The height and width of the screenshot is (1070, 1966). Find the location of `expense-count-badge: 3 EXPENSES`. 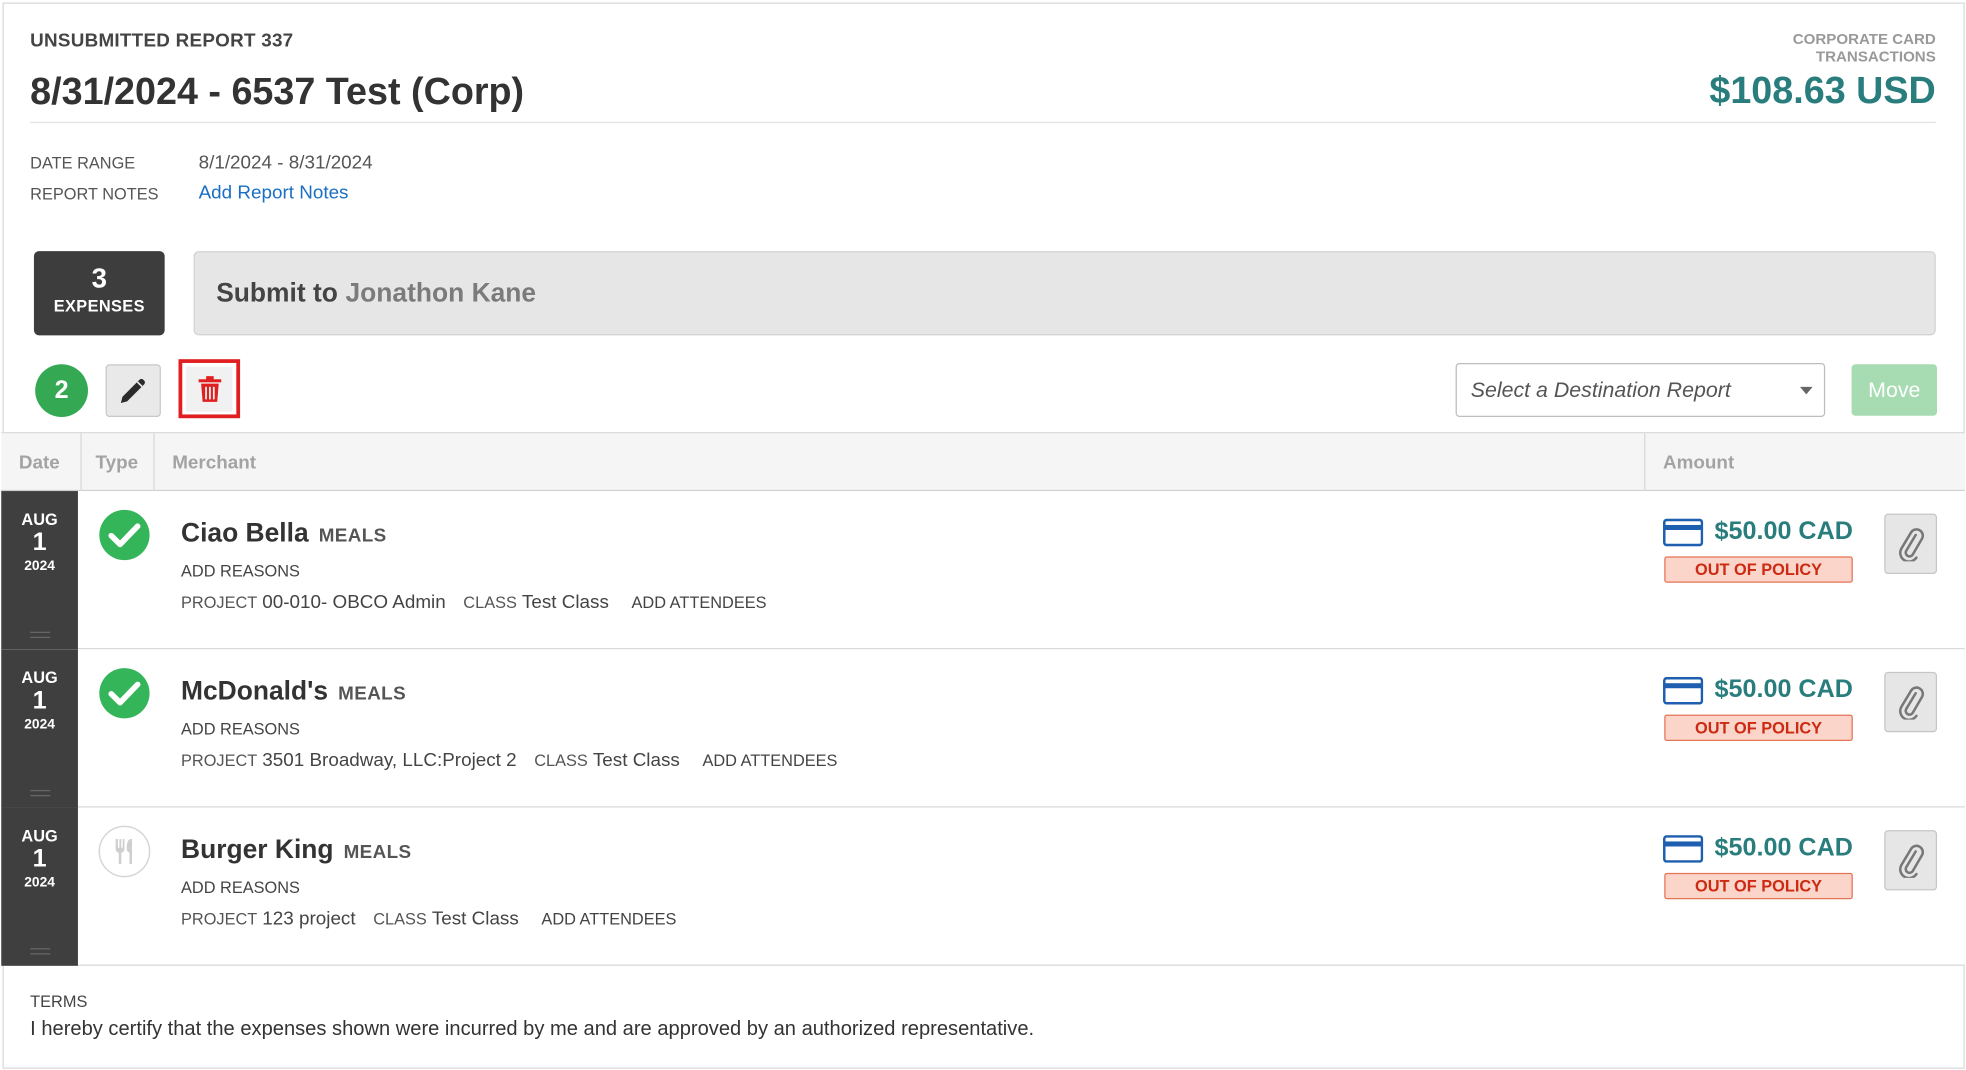

expense-count-badge: 3 EXPENSES is located at coordinates (99, 293).